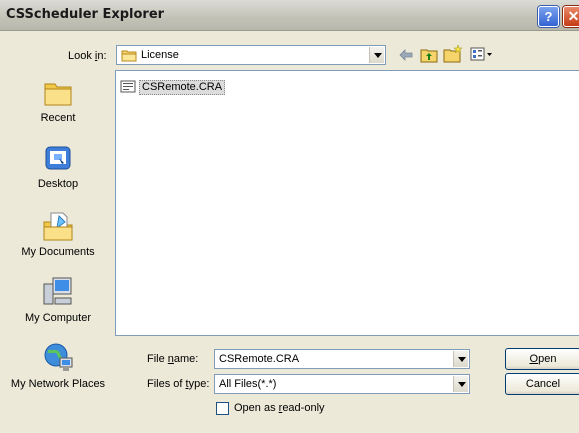 Image resolution: width=579 pixels, height=433 pixels. I want to click on title-bar: CSScheduler Explorer ? ✕, so click(289, 15).